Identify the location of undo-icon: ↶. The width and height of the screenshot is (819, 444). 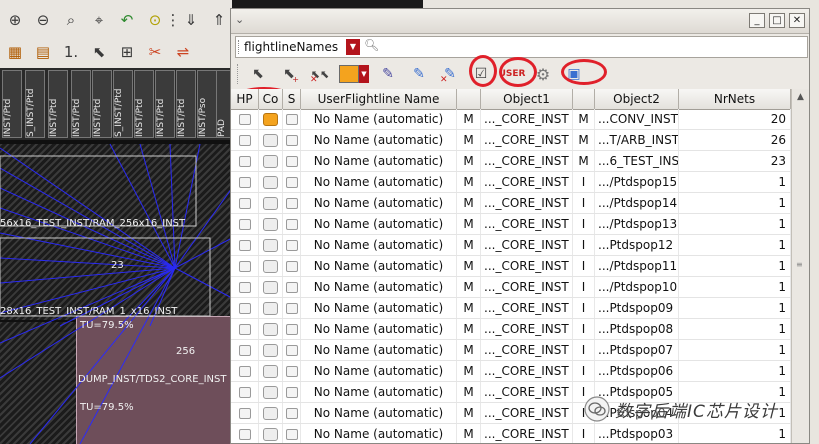
(127, 20).